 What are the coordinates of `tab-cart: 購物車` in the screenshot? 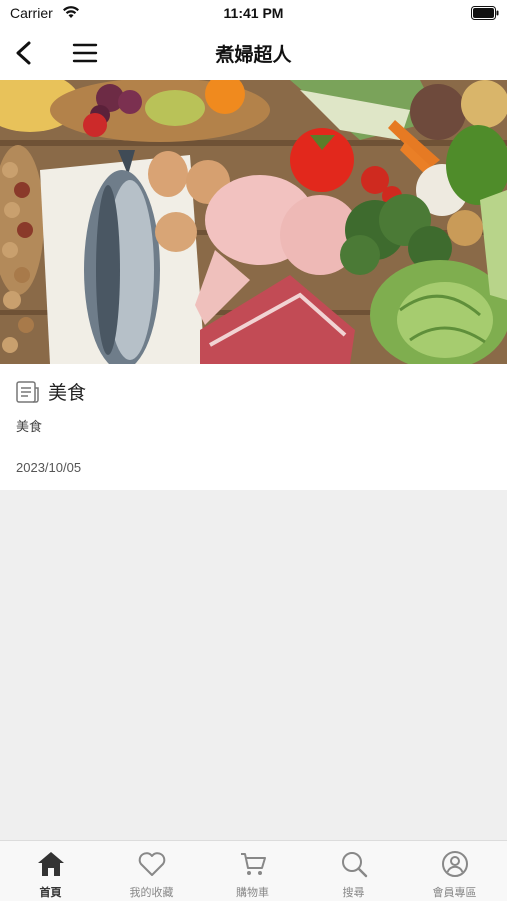 It's located at (252, 871).